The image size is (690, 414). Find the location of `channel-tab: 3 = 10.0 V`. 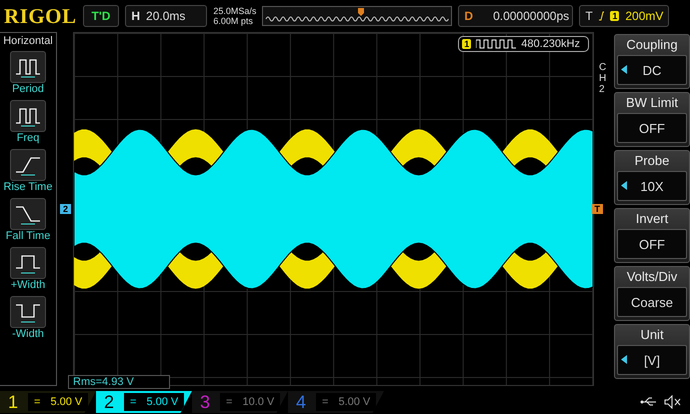

channel-tab: 3 = 10.0 V is located at coordinates (240, 402).